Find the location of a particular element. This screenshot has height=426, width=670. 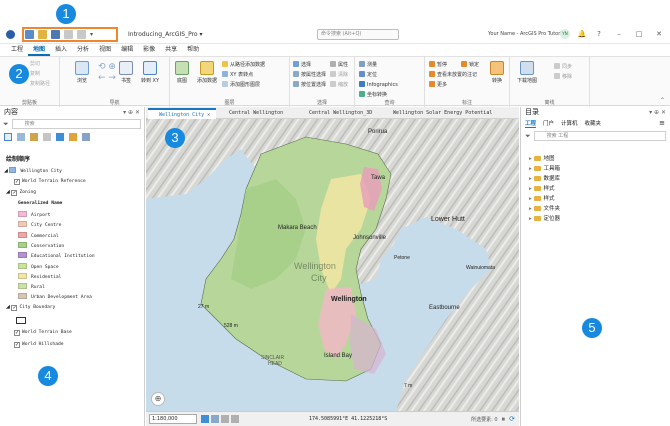

remove-button: 移除 is located at coordinates (563, 76).